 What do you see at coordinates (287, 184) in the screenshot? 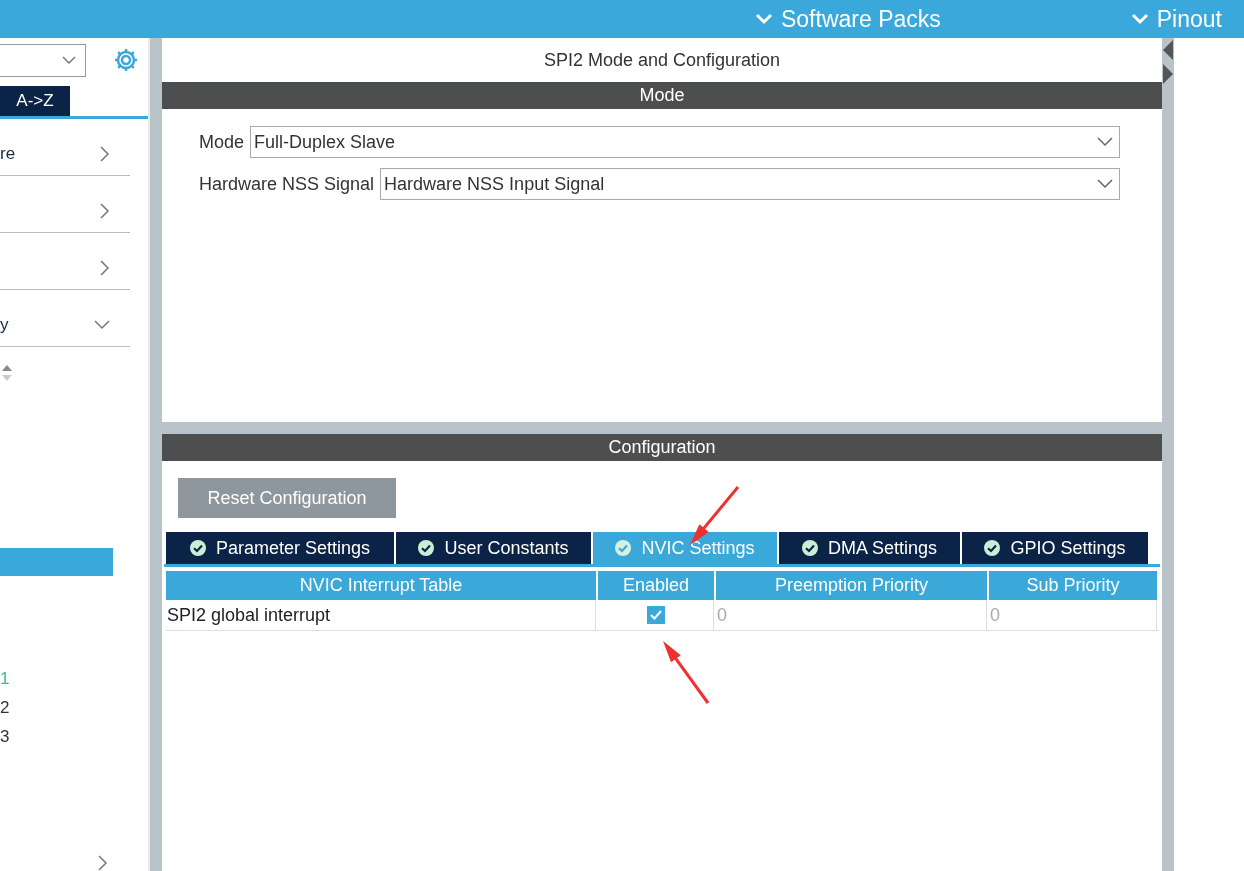
I see `field-label: Hardware NSS Signal` at bounding box center [287, 184].